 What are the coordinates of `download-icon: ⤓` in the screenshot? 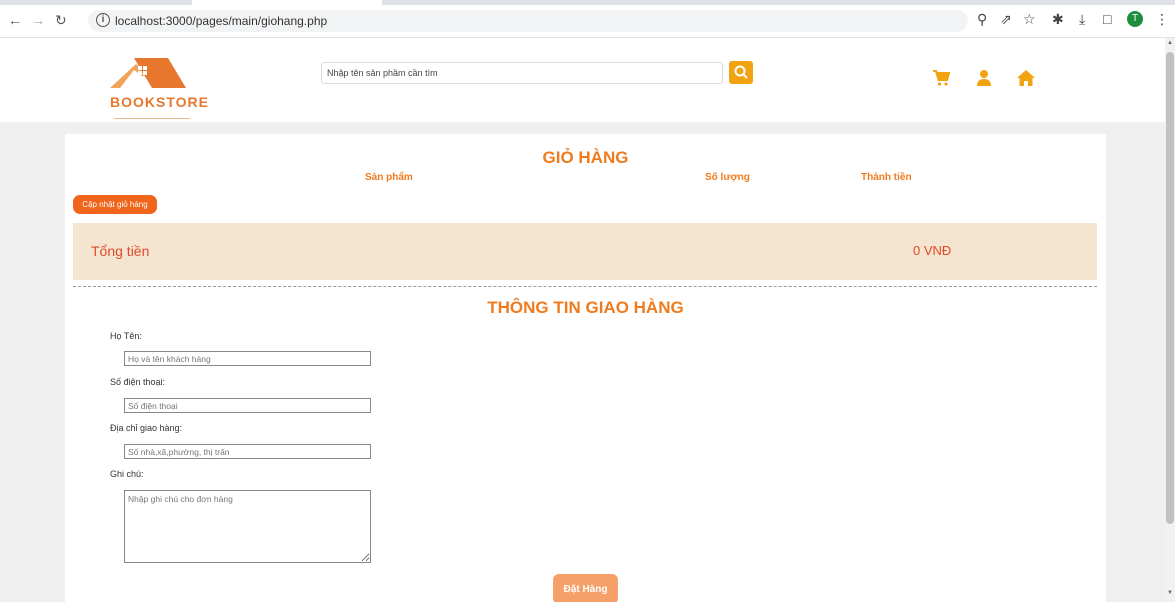 It's located at (1082, 19).